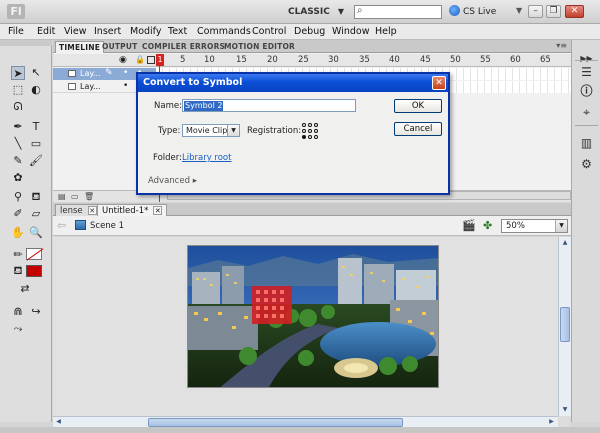 The image size is (600, 433). I want to click on scene-breadcrumb: Scene 1, so click(107, 226).